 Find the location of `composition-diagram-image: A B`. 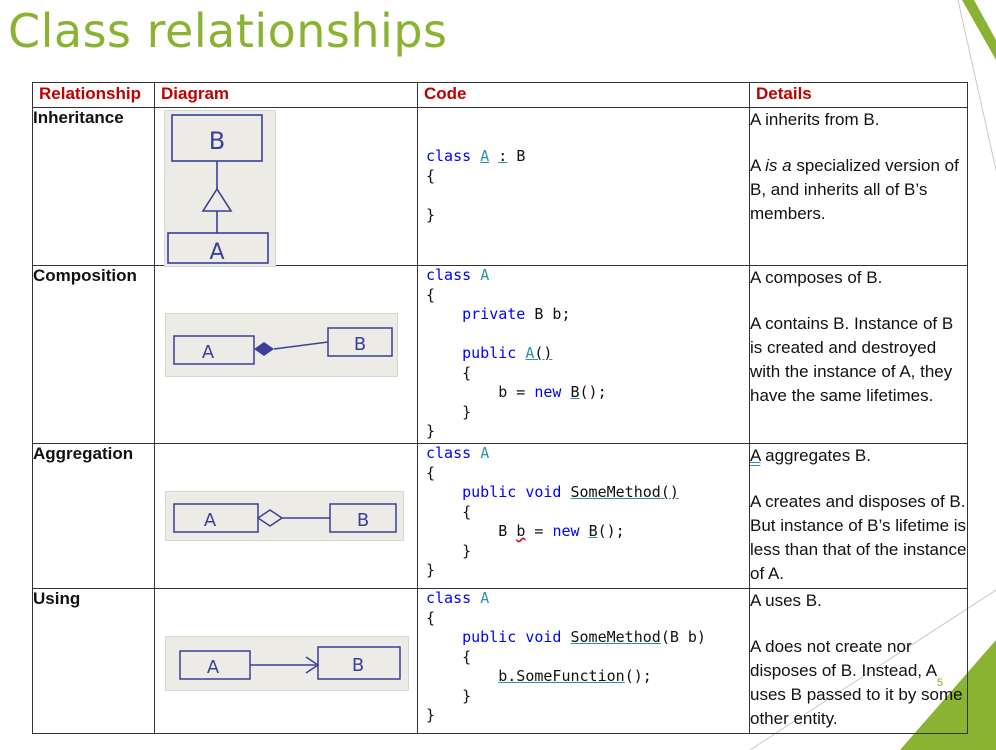

composition-diagram-image: A B is located at coordinates (281, 345).